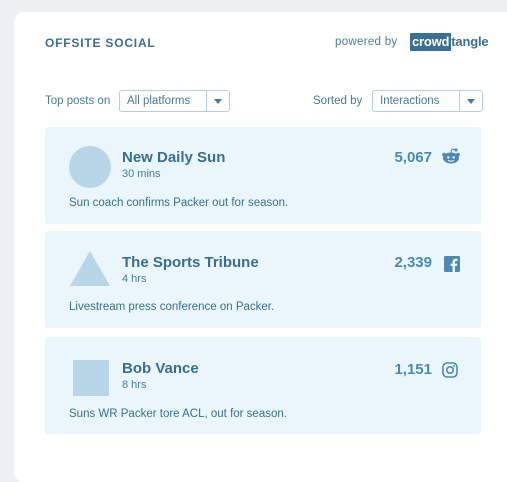 The height and width of the screenshot is (482, 507). Describe the element at coordinates (160, 368) in the screenshot. I see `post-author: Bob Vance` at that location.